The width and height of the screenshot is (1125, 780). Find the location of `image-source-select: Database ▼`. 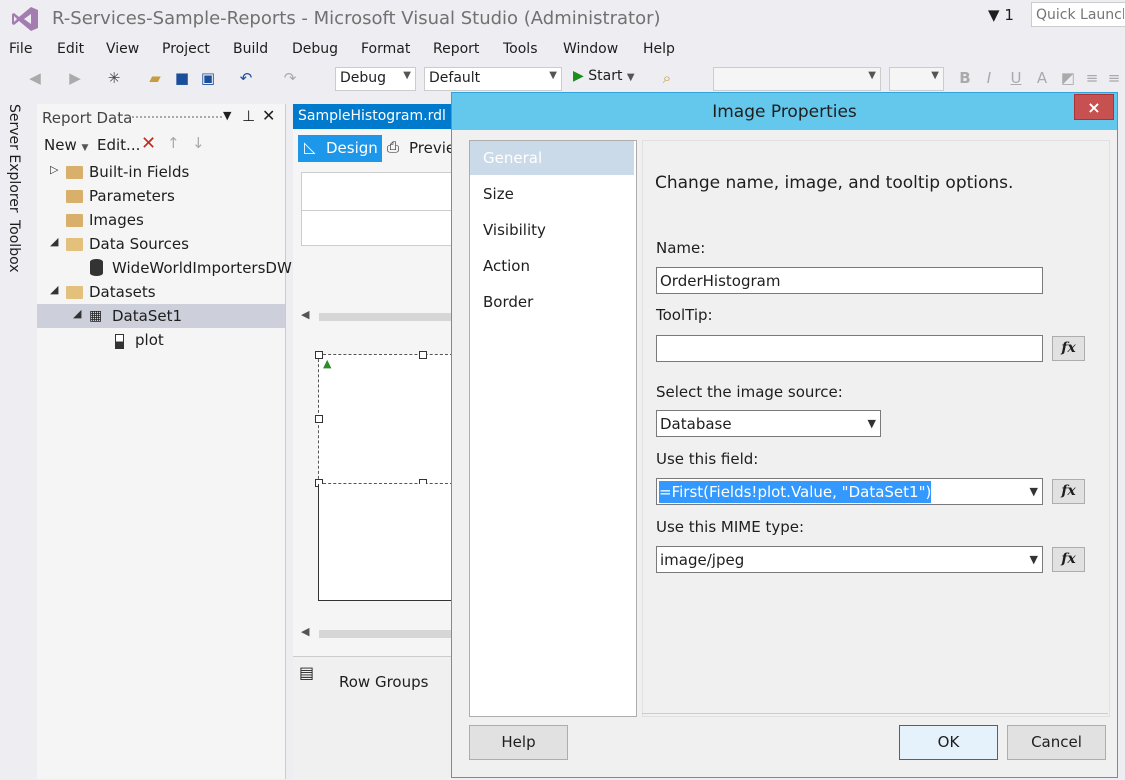

image-source-select: Database ▼ is located at coordinates (768, 423).